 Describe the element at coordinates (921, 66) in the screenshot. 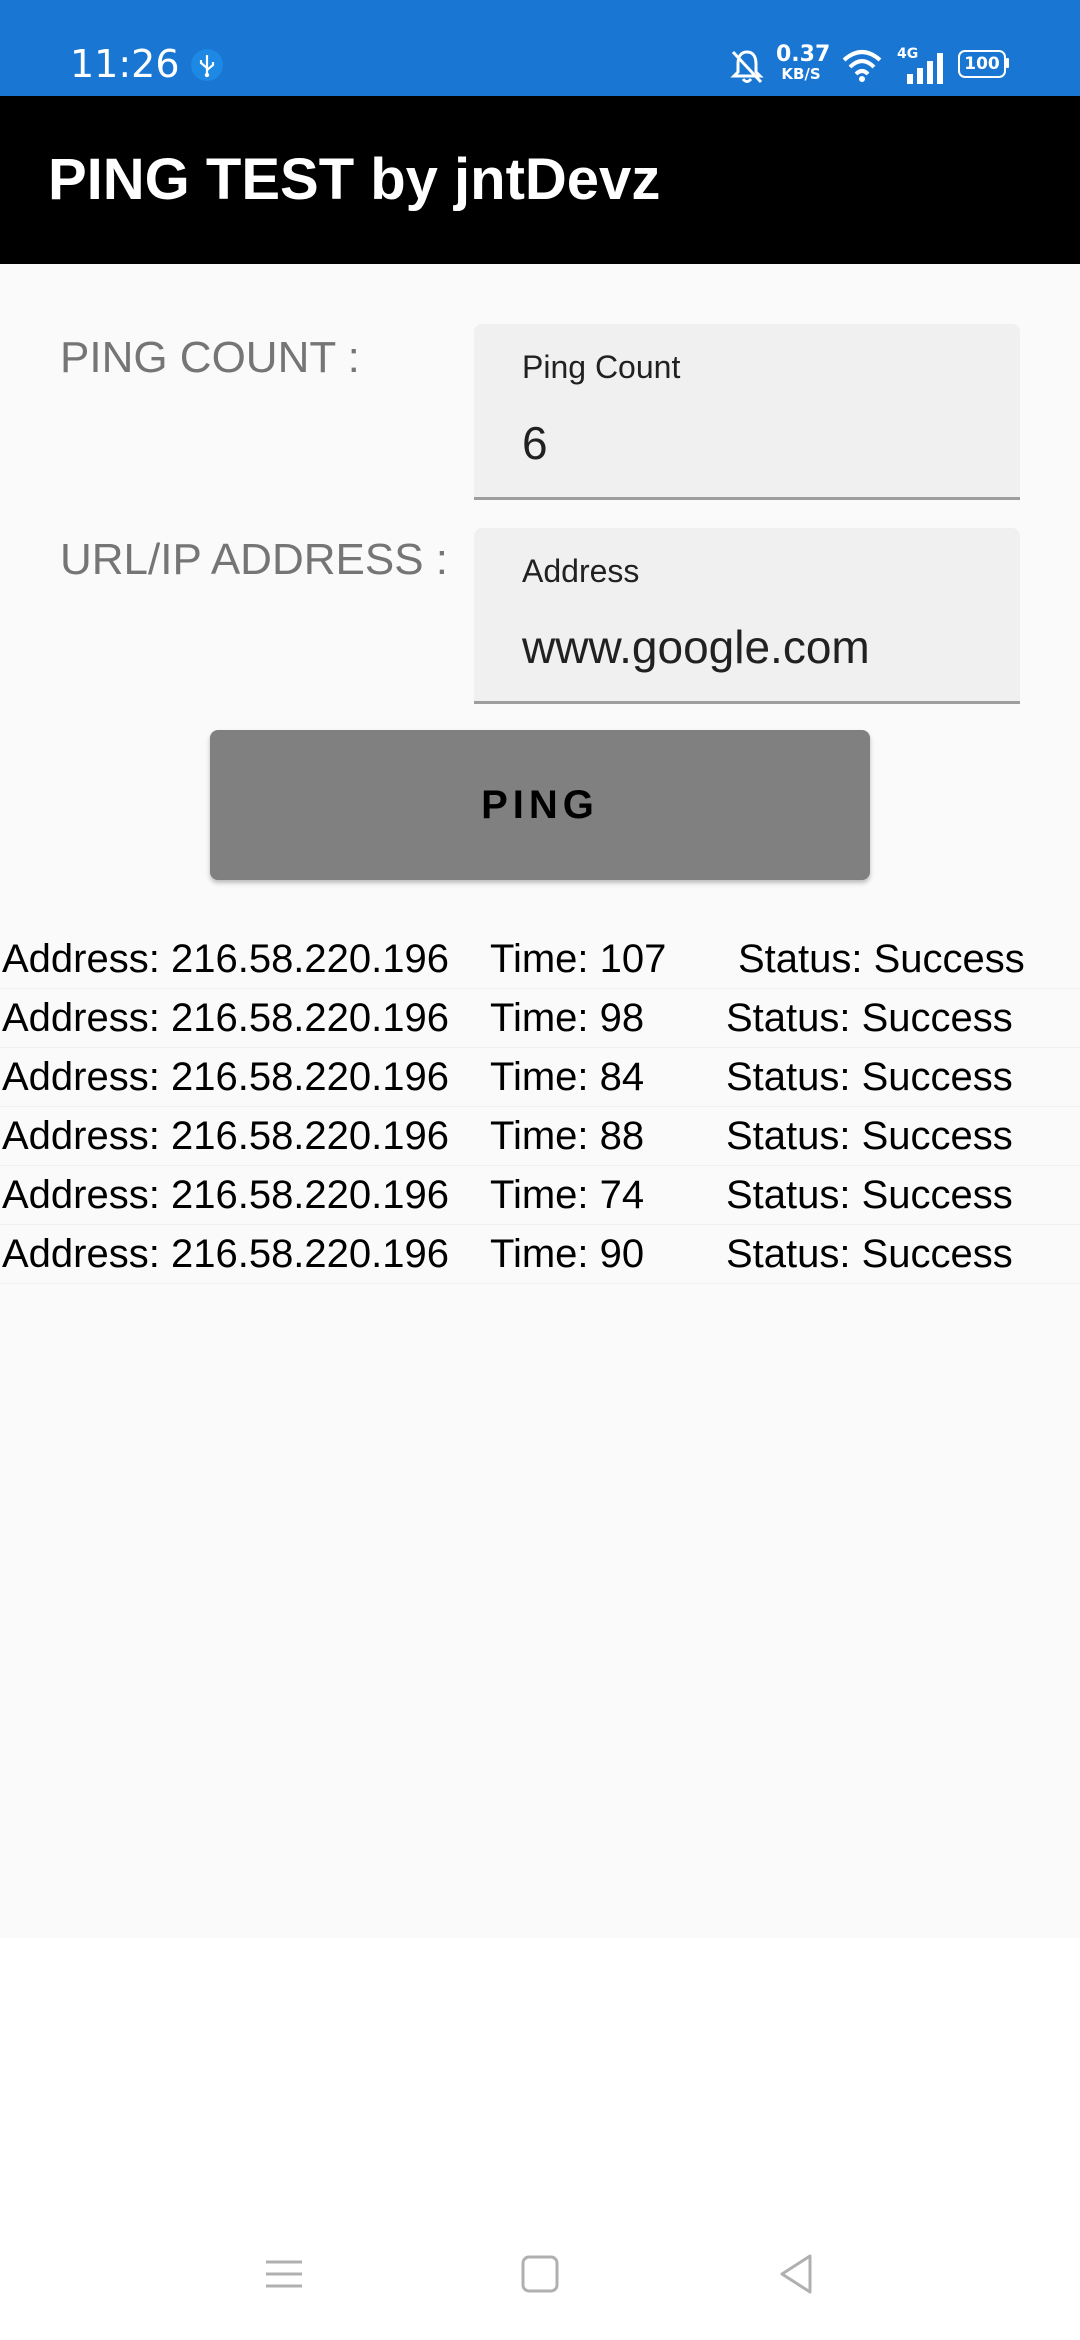

I see `signal-4g-icon: 4G` at that location.